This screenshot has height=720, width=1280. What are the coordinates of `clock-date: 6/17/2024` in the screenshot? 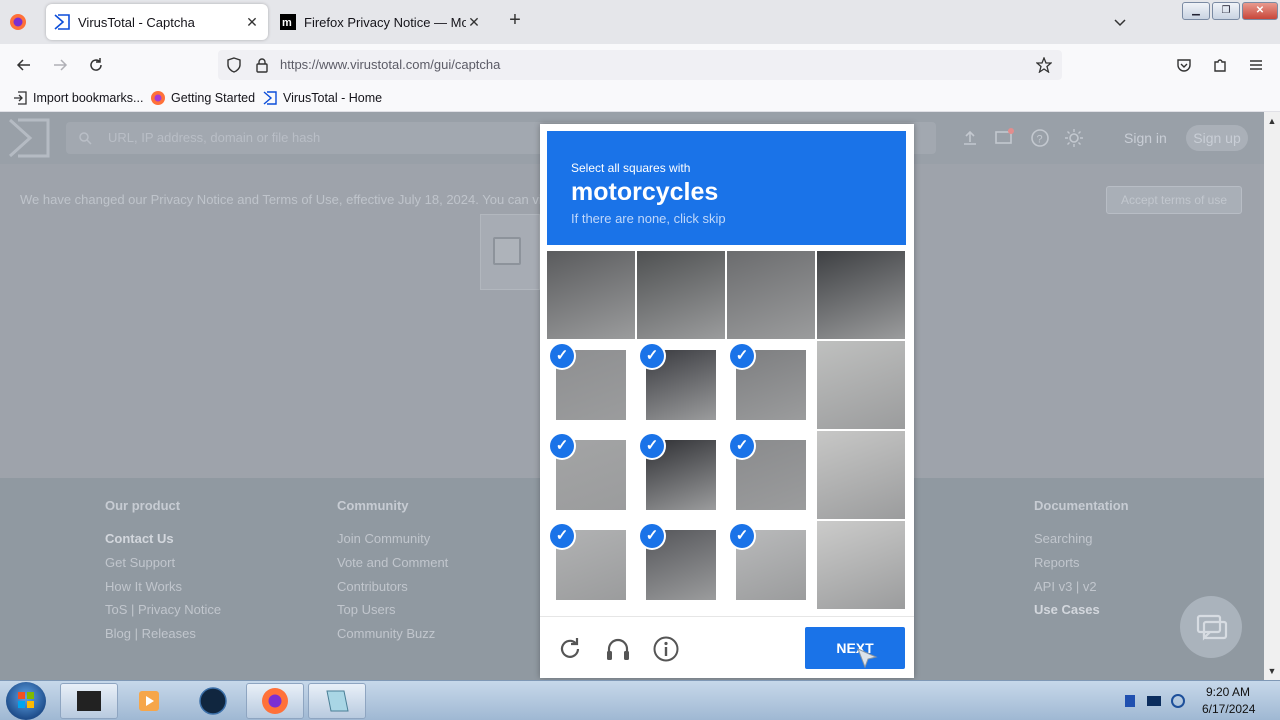 It's located at (1228, 709).